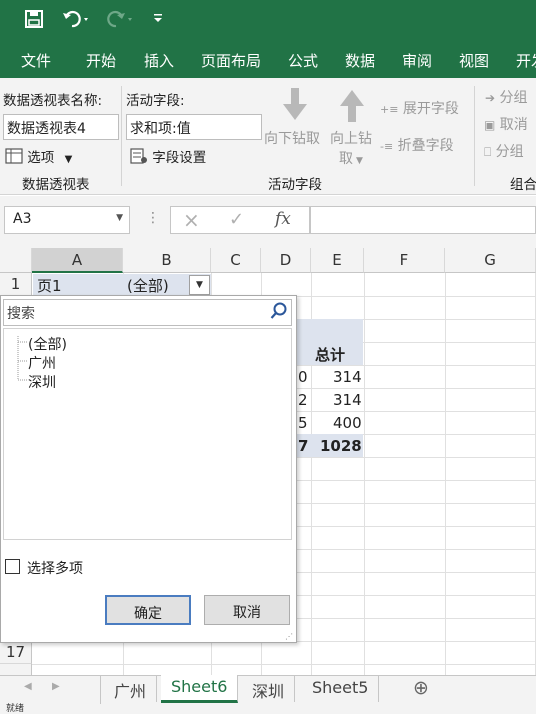 The width and height of the screenshot is (536, 714). Describe the element at coordinates (16, 284) in the screenshot. I see `row-header-1: 1` at that location.